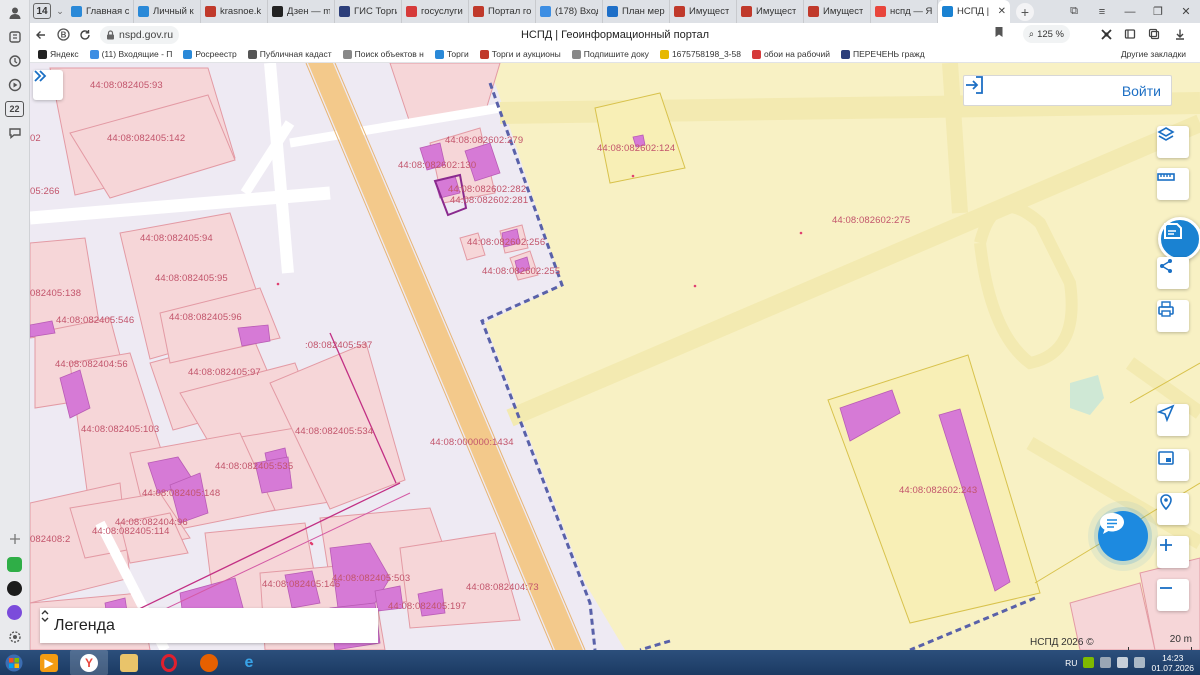  I want to click on tab-13: нспд — Я, so click(904, 11).